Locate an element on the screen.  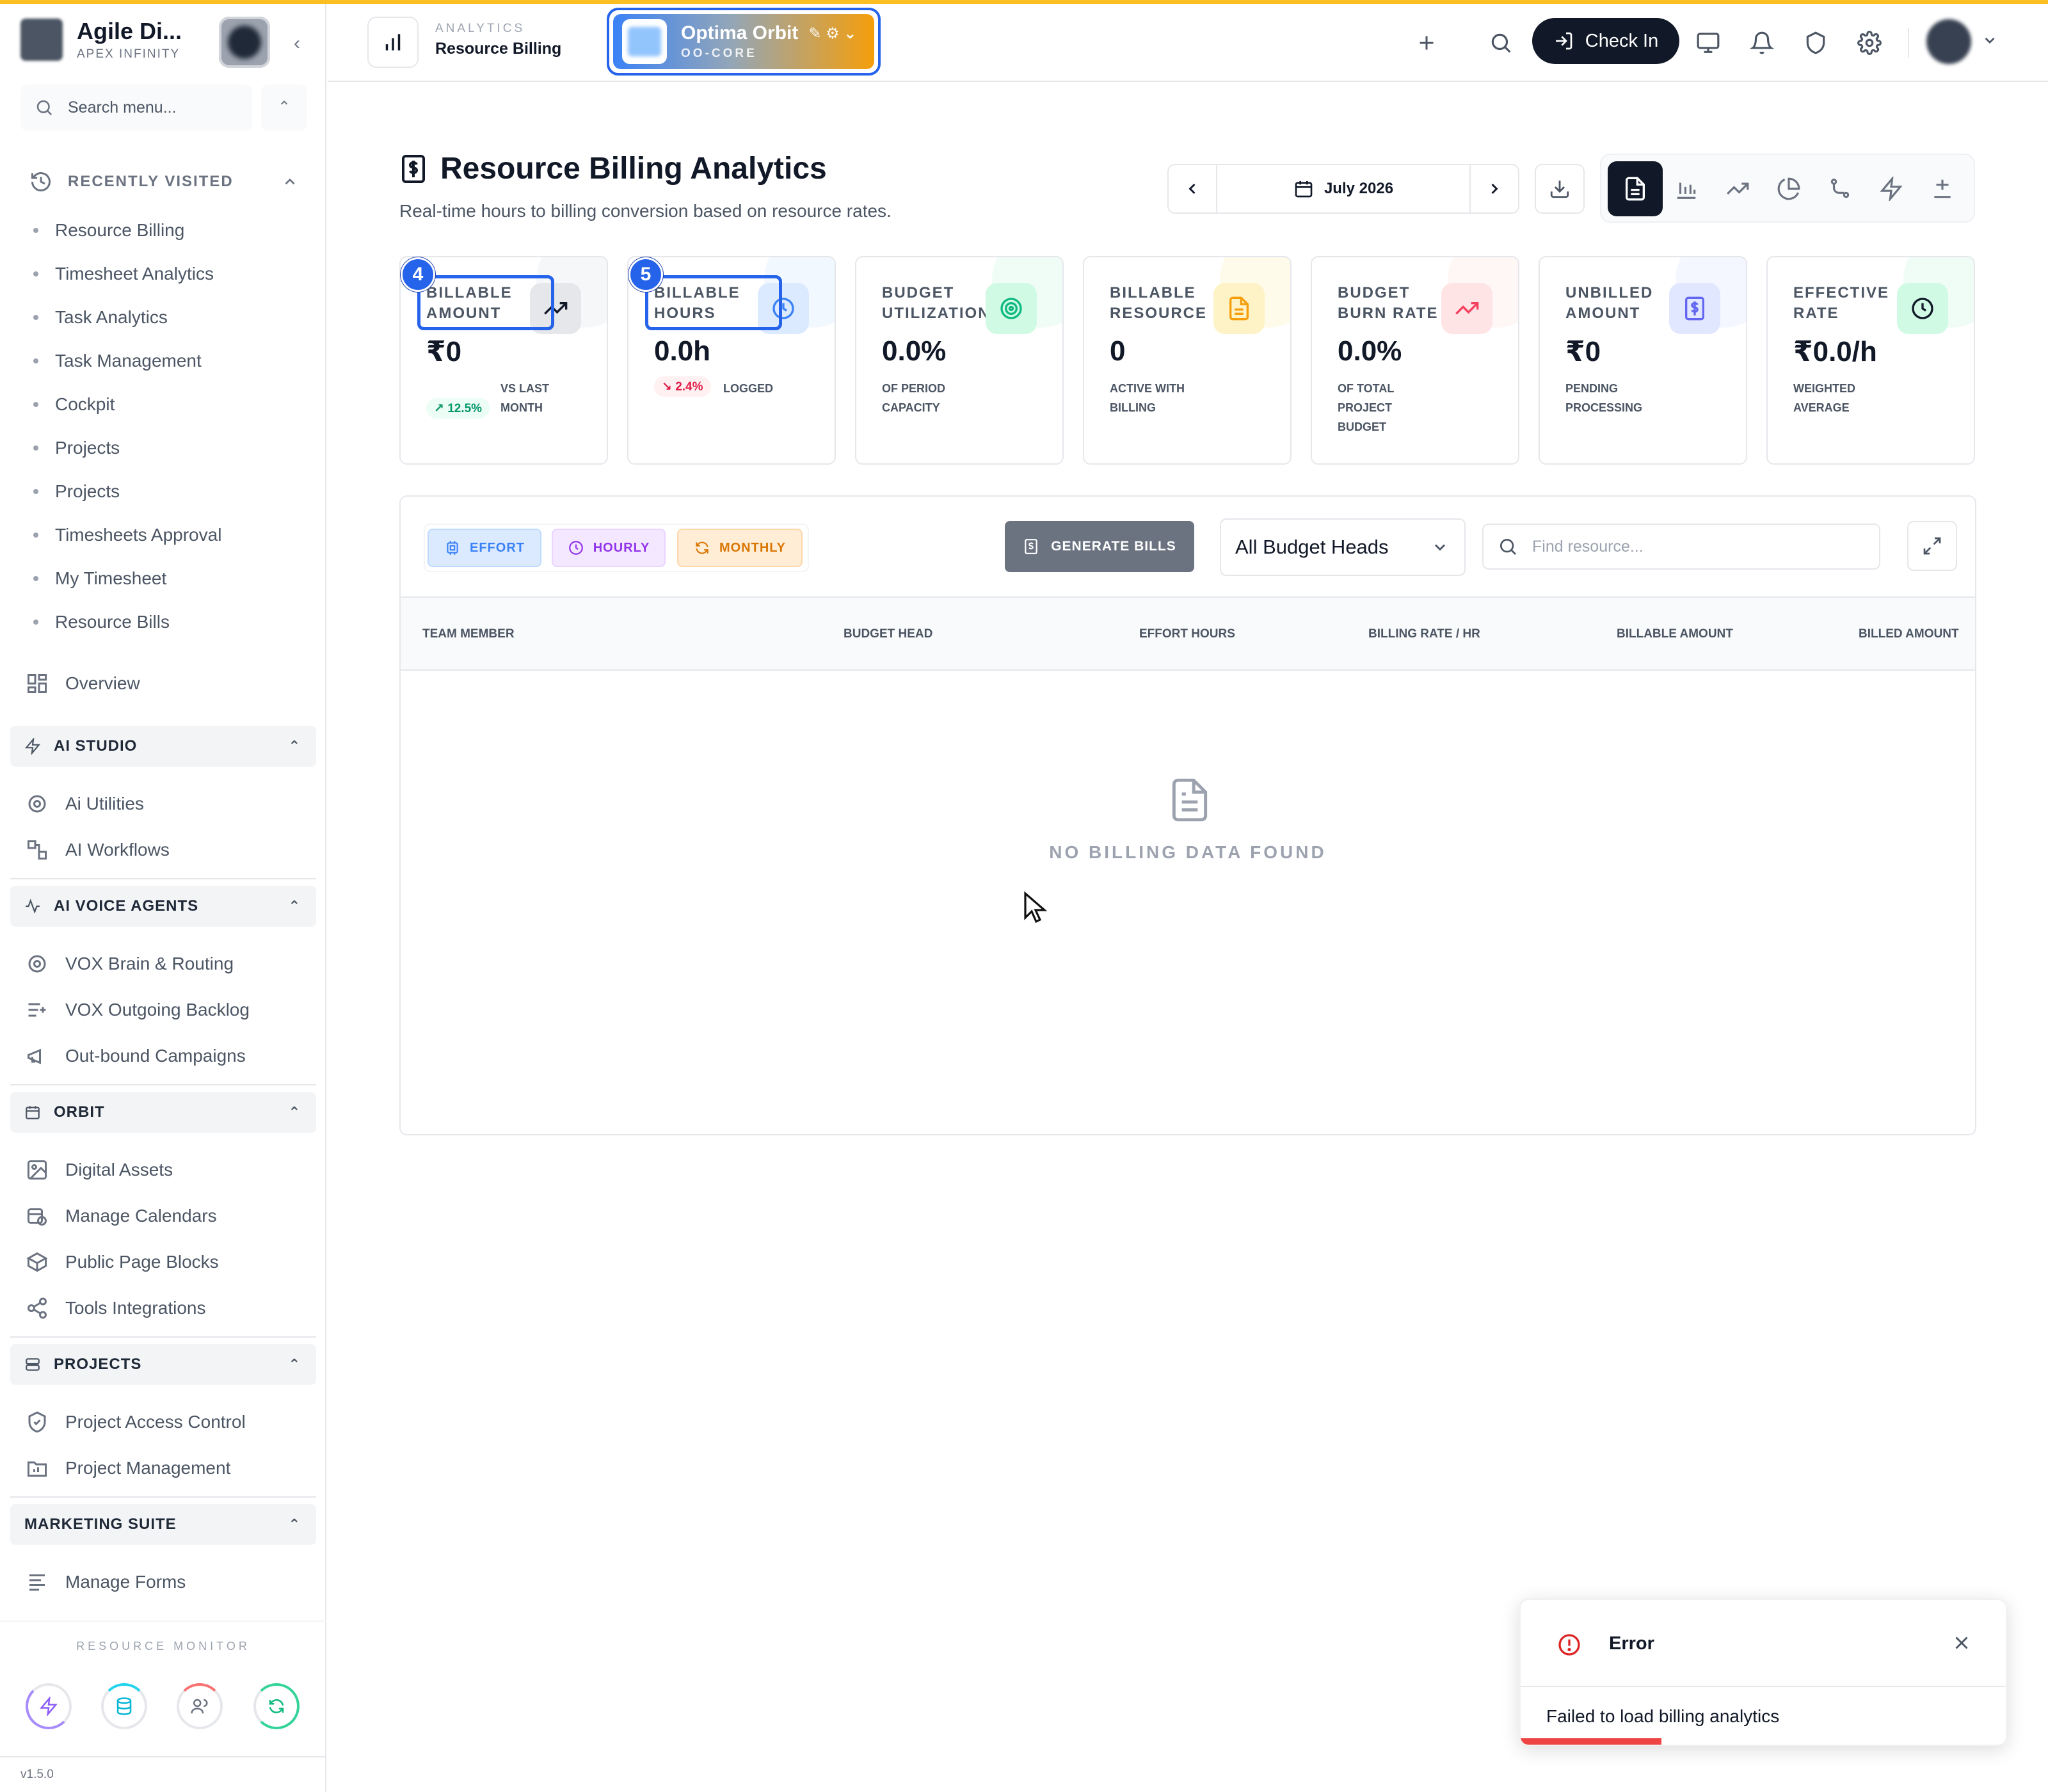
column-header: TEAM MEMBER is located at coordinates (468, 634).